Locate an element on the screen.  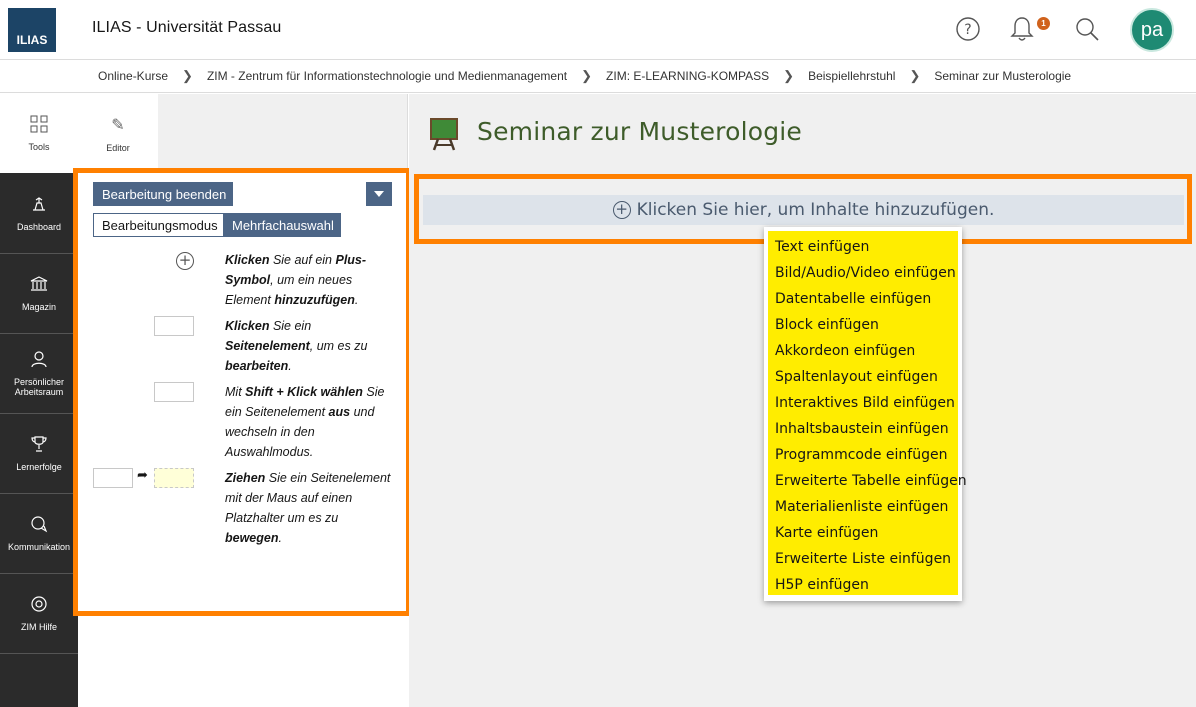
mainbar-label: Tools is located at coordinates (39, 147).